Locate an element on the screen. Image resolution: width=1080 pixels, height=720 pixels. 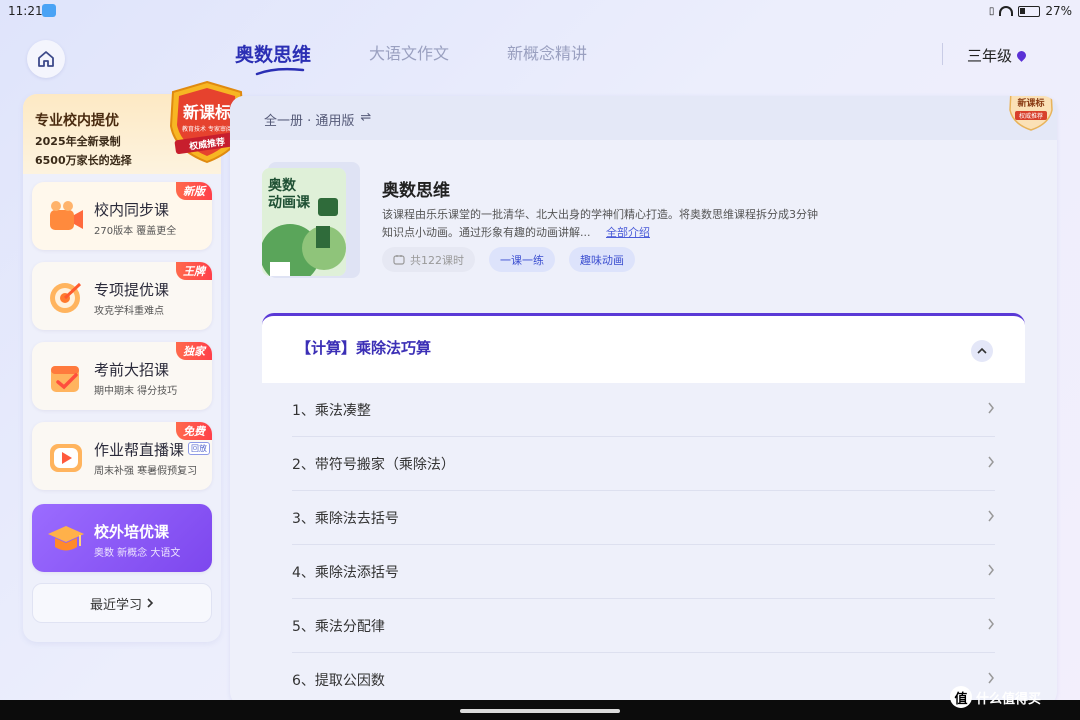
home-button is located at coordinates (46, 59).